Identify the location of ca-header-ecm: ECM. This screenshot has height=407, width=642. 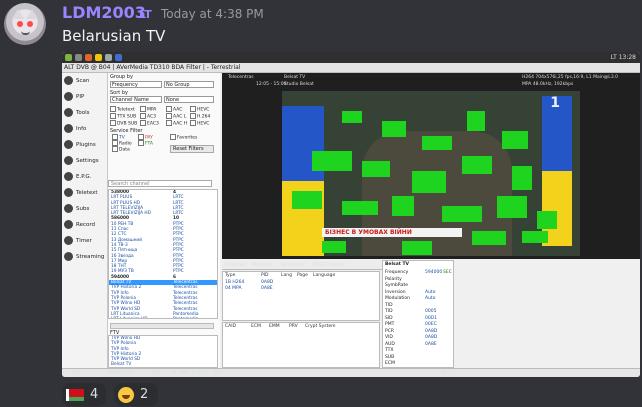
(256, 326).